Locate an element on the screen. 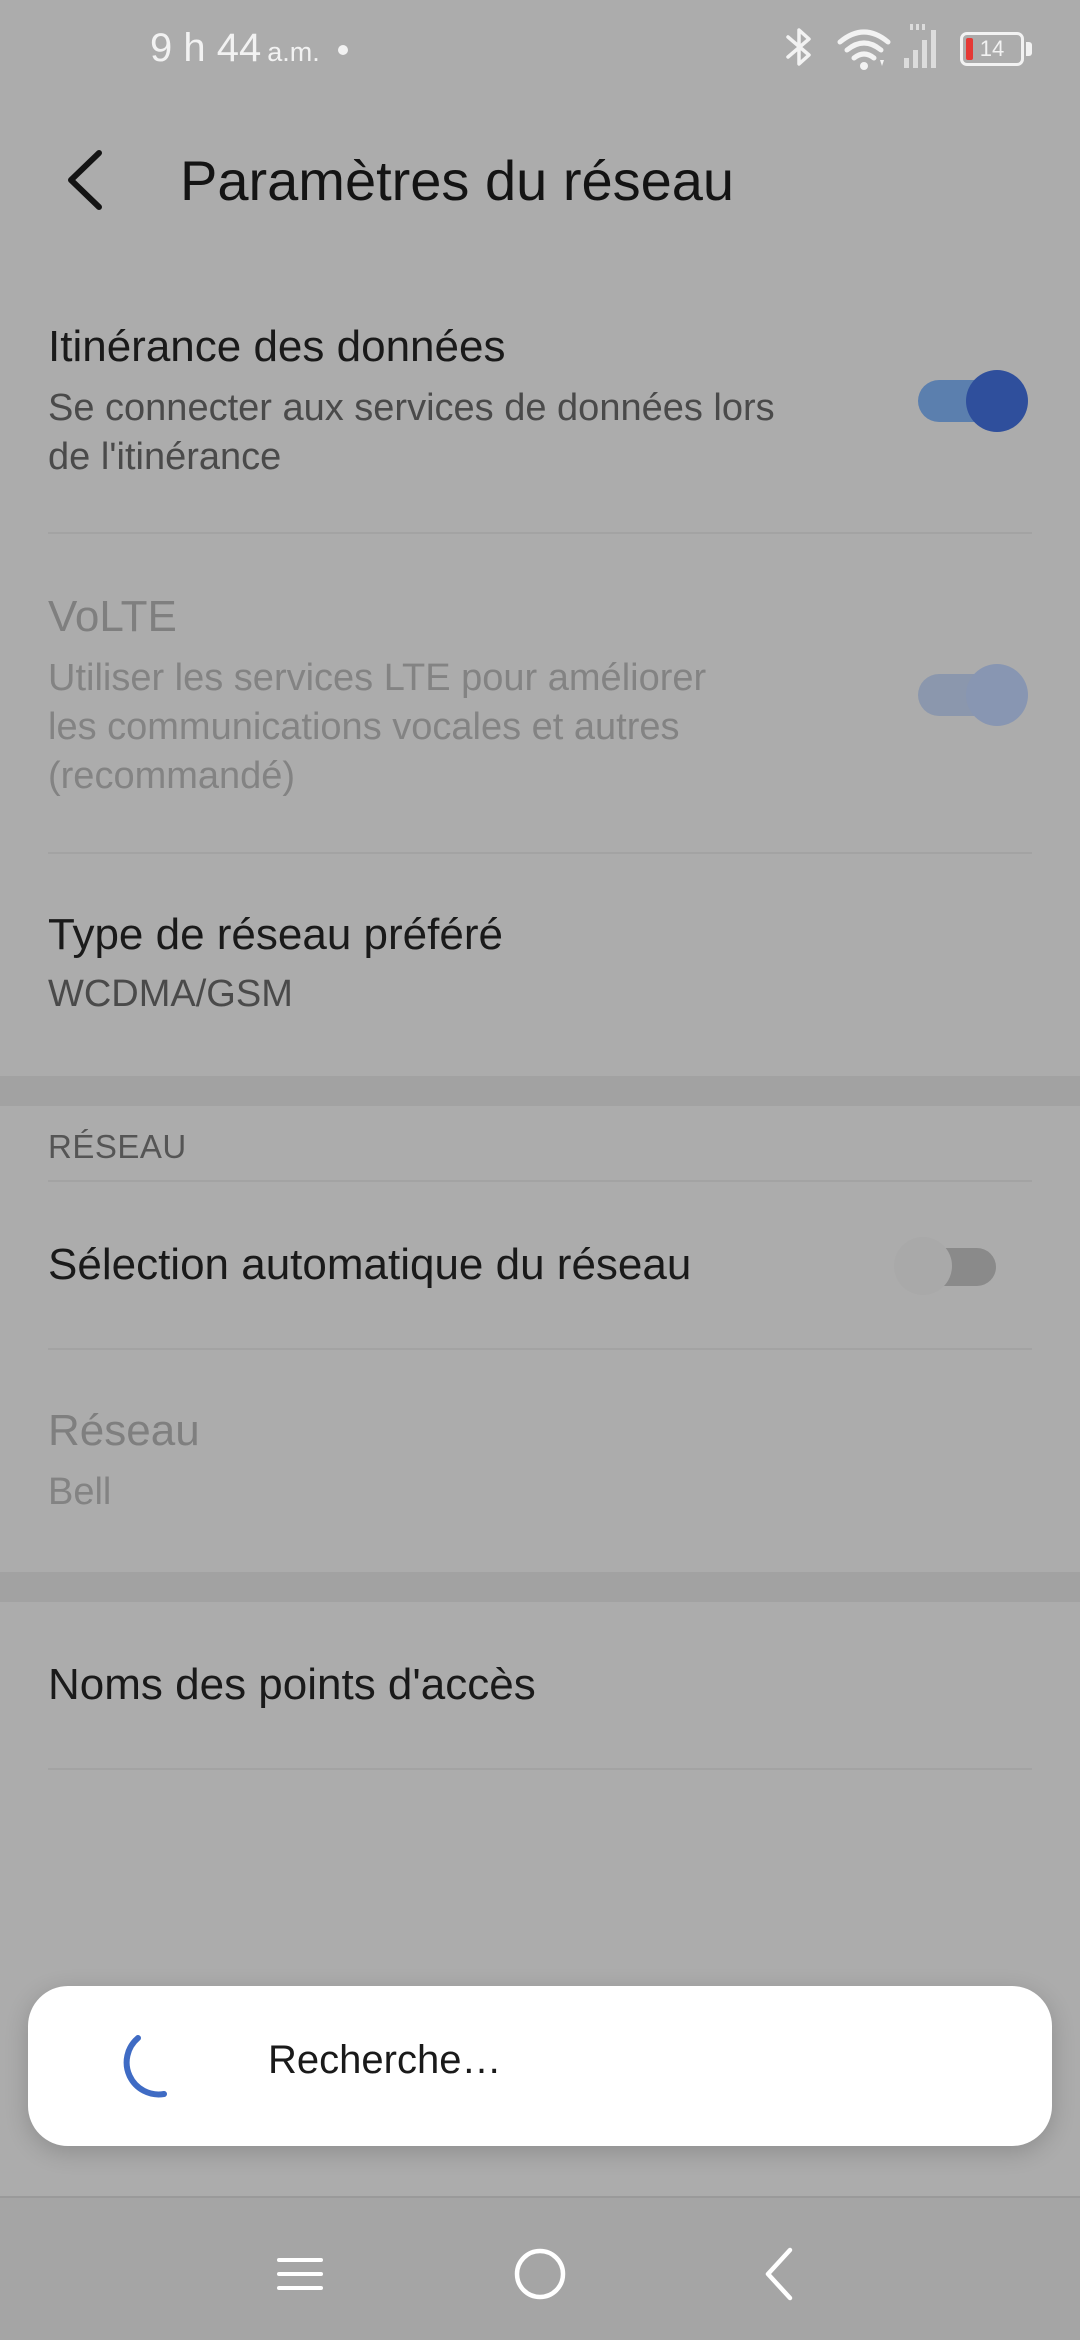 Image resolution: width=1080 pixels, height=2340 pixels. auto-select-network-title: Sélection automatique du réseau is located at coordinates (370, 1264).